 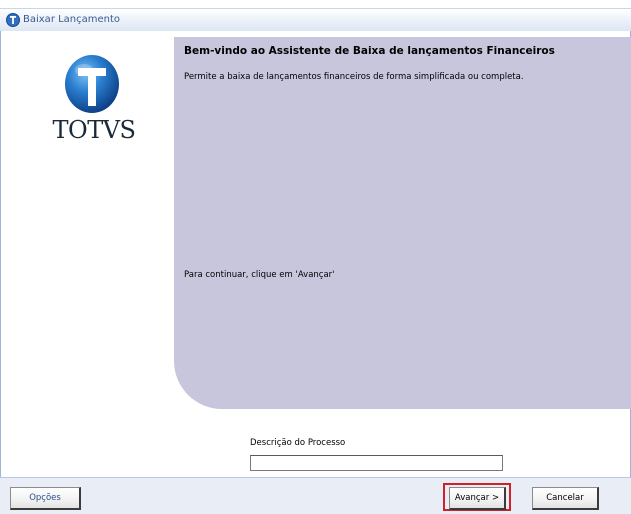 What do you see at coordinates (315, 496) in the screenshot?
I see `button-bar: Opções Avançar > Cancelar` at bounding box center [315, 496].